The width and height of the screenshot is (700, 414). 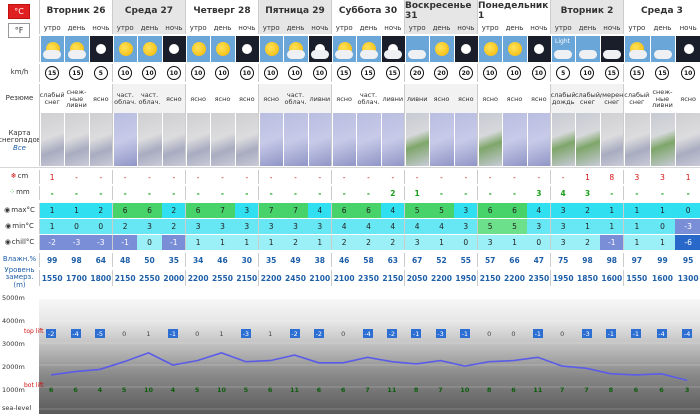 What do you see at coordinates (148, 193) in the screenshot?
I see `day-block: ---` at bounding box center [148, 193].